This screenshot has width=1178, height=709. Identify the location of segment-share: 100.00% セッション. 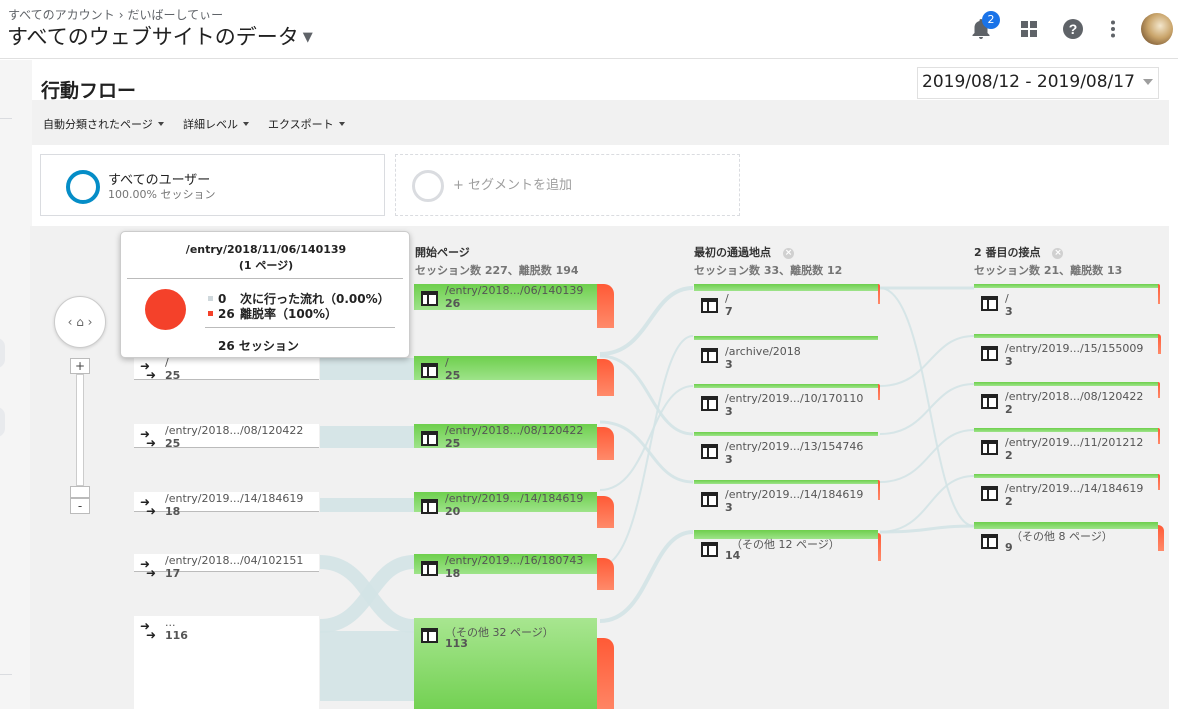
(162, 194).